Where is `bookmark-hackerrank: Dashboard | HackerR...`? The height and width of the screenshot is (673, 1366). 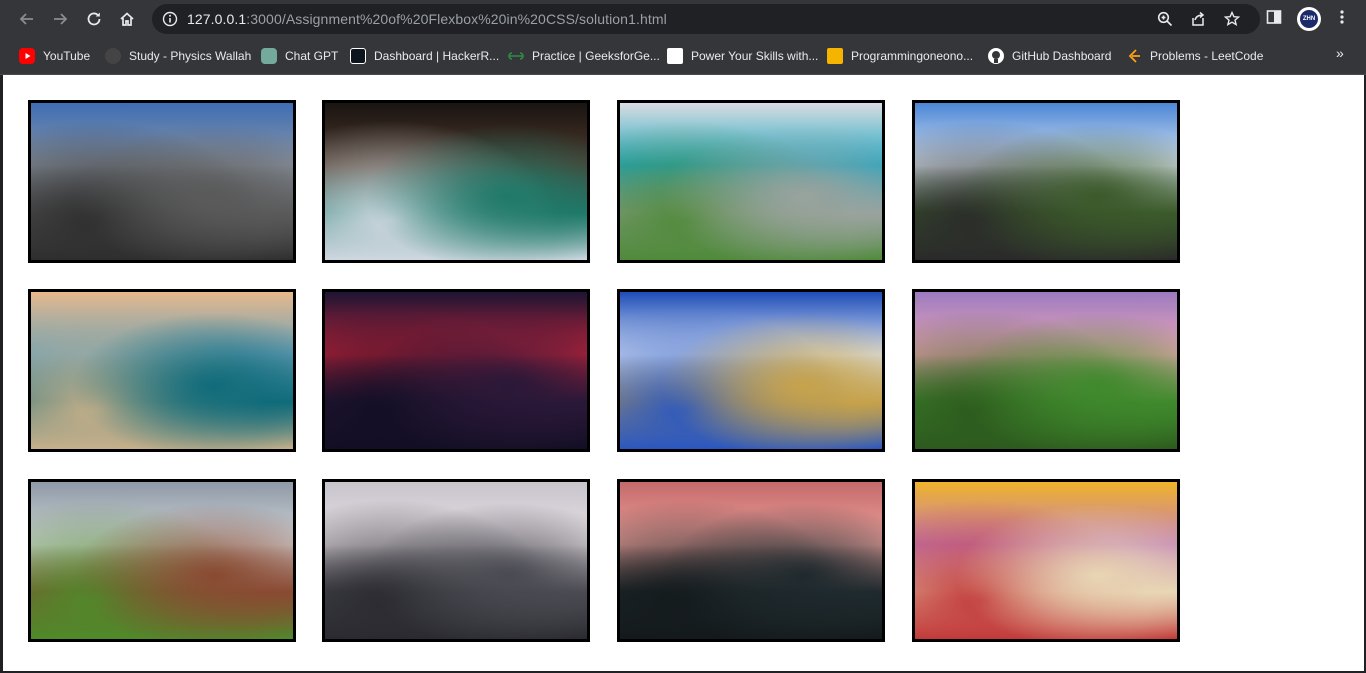
bookmark-hackerrank: Dashboard | HackerR... is located at coordinates (424, 56).